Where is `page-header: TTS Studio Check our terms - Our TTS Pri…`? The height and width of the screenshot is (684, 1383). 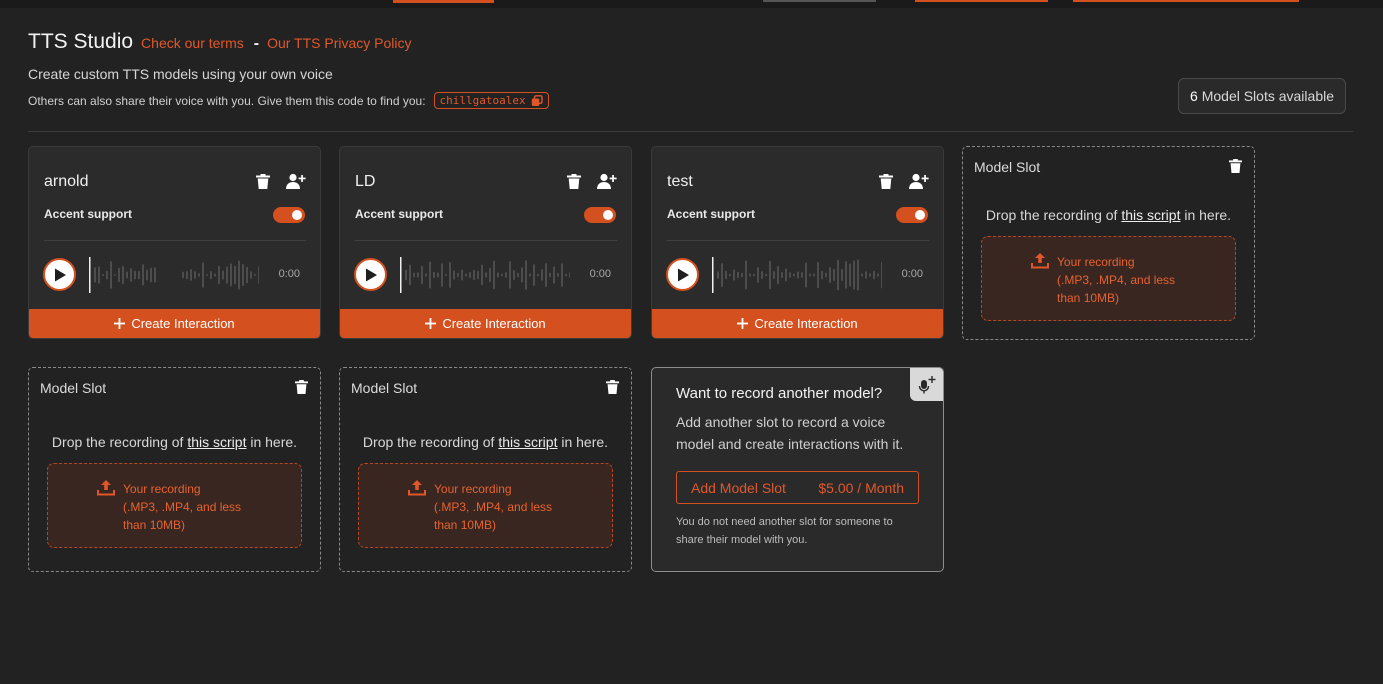 page-header: TTS Studio Check our terms - Our TTS Pri… is located at coordinates (690, 72).